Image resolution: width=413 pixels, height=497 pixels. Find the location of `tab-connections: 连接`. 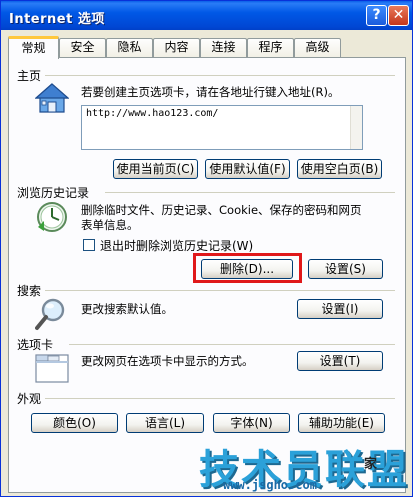

tab-connections: 连接 is located at coordinates (223, 48).